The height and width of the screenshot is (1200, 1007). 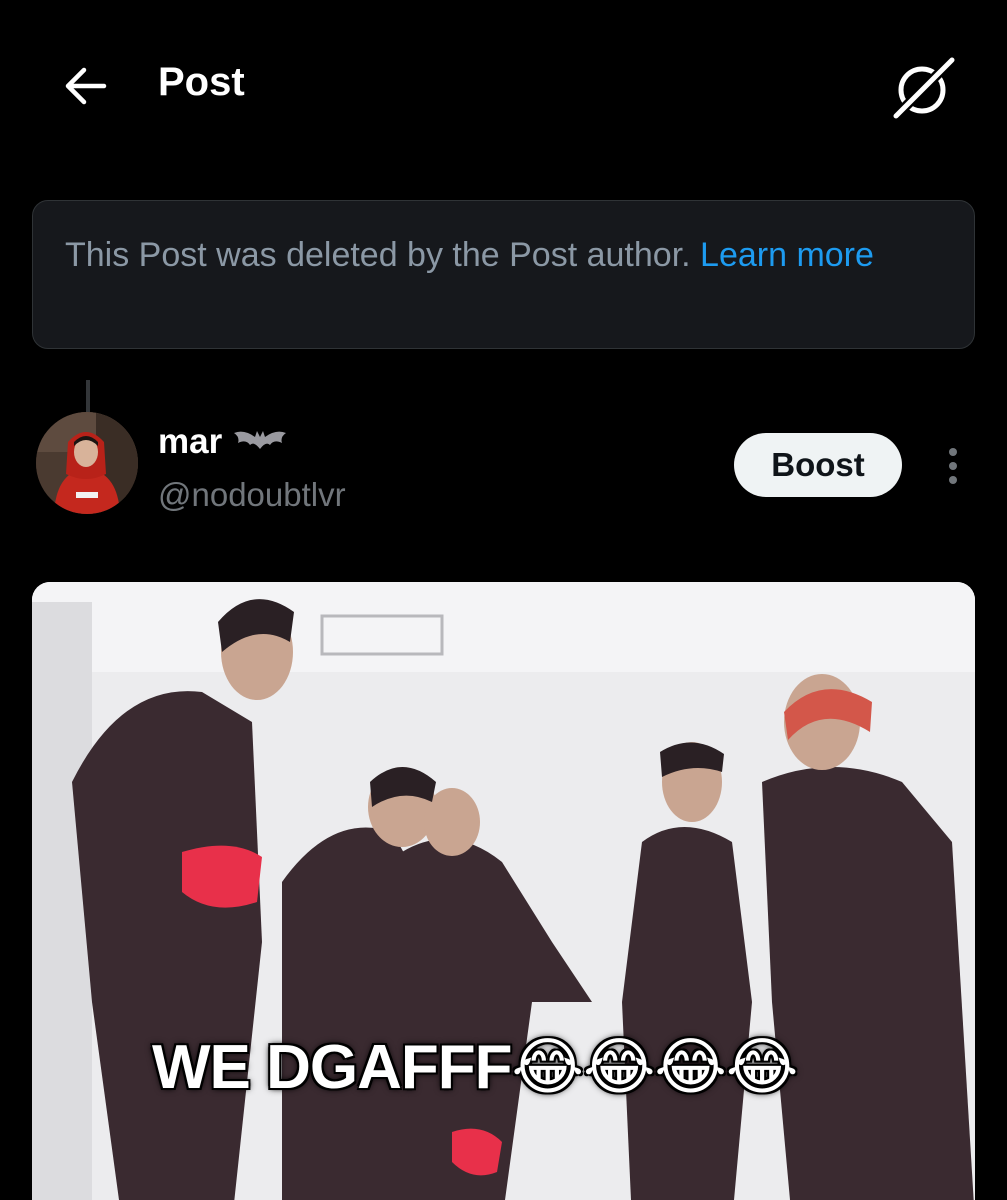 I want to click on arrow-left-icon, so click(x=86, y=86).